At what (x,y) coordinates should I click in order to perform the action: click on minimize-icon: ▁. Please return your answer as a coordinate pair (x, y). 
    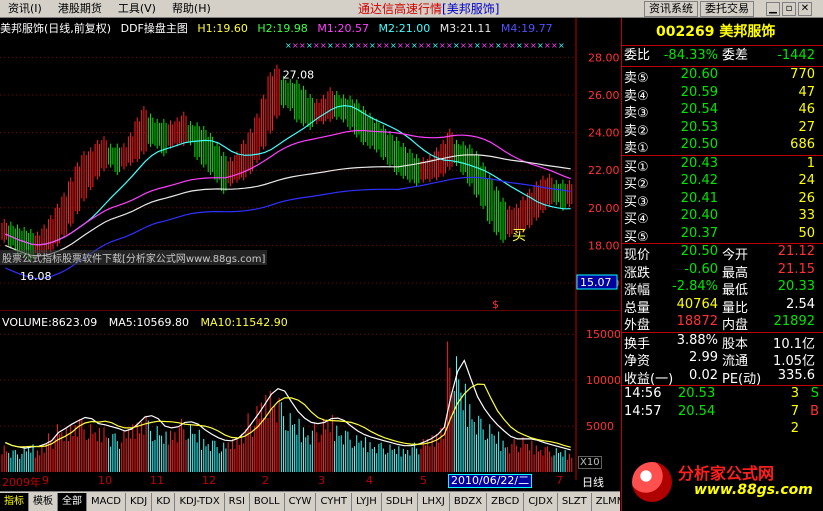
    Looking at the image, I should click on (773, 9).